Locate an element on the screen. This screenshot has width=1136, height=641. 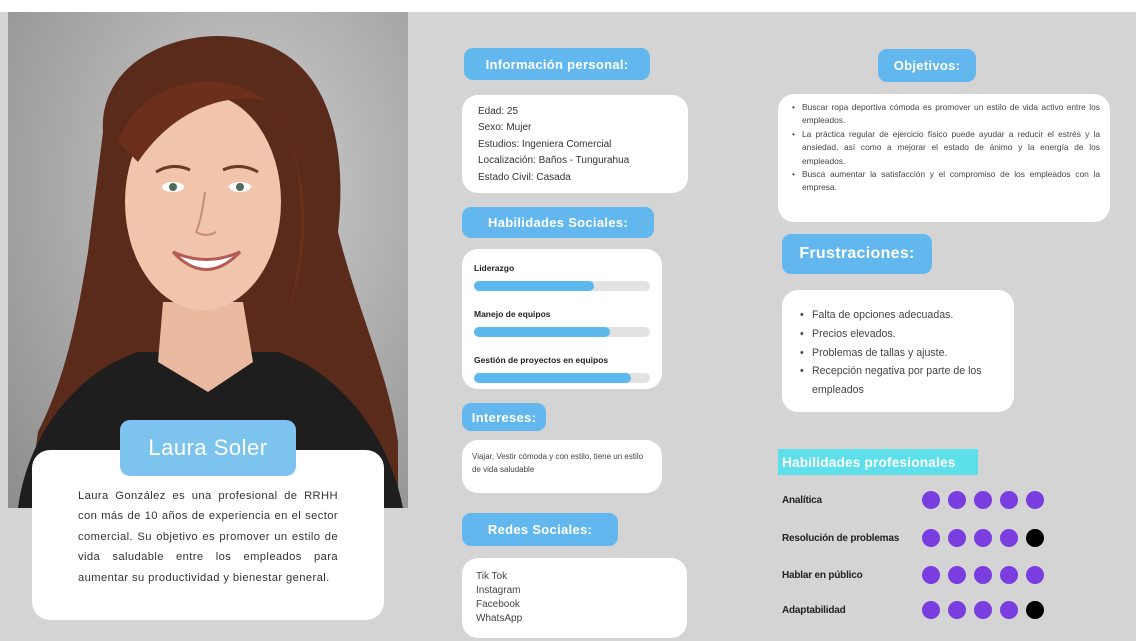
social-skills-title: Habilidades Sociales: is located at coordinates (558, 222).